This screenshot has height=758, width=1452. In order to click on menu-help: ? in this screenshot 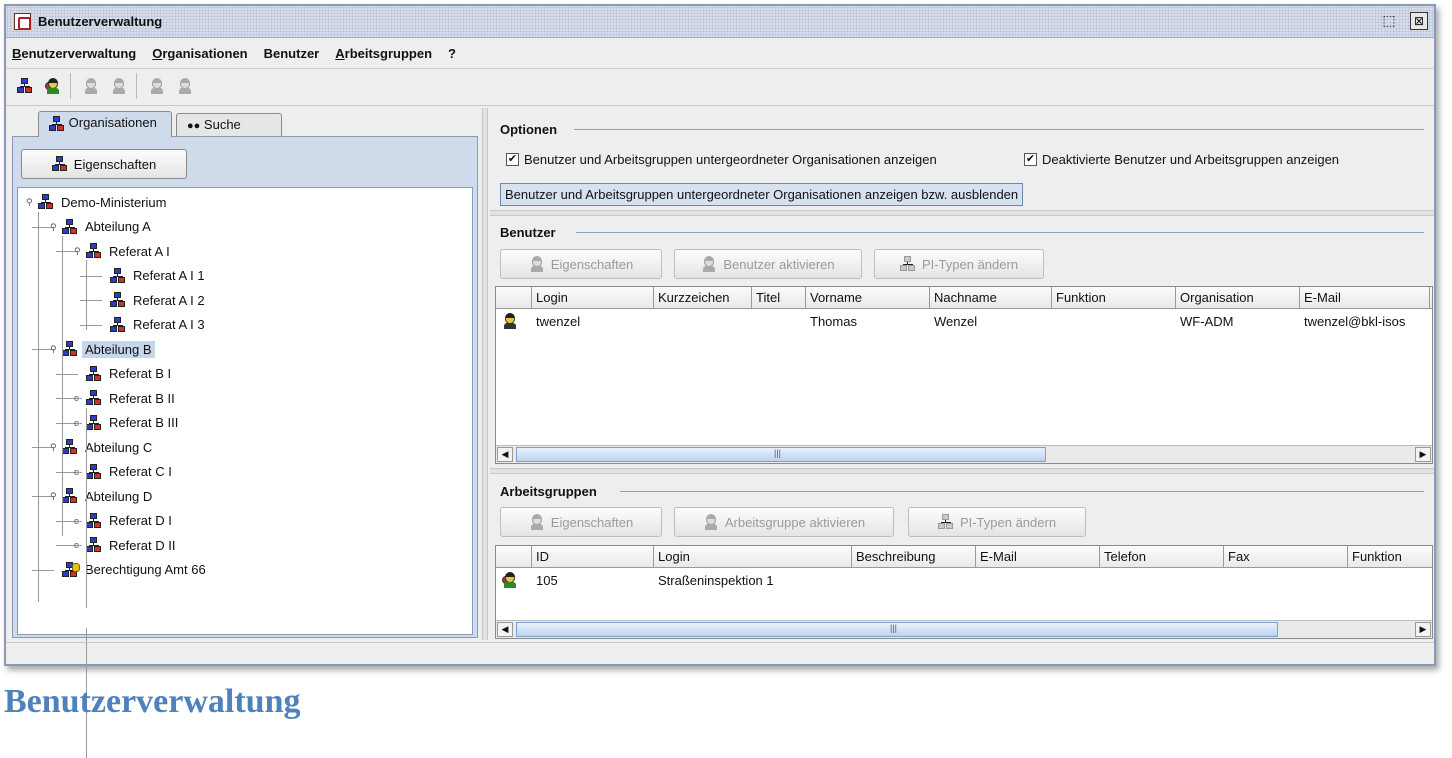, I will do `click(452, 54)`.